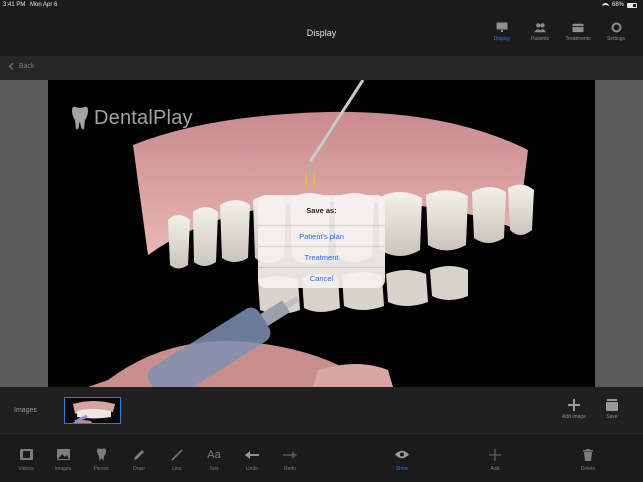  Describe the element at coordinates (101, 469) in the screenshot. I see `tool-pieces-label: Pieces` at that location.